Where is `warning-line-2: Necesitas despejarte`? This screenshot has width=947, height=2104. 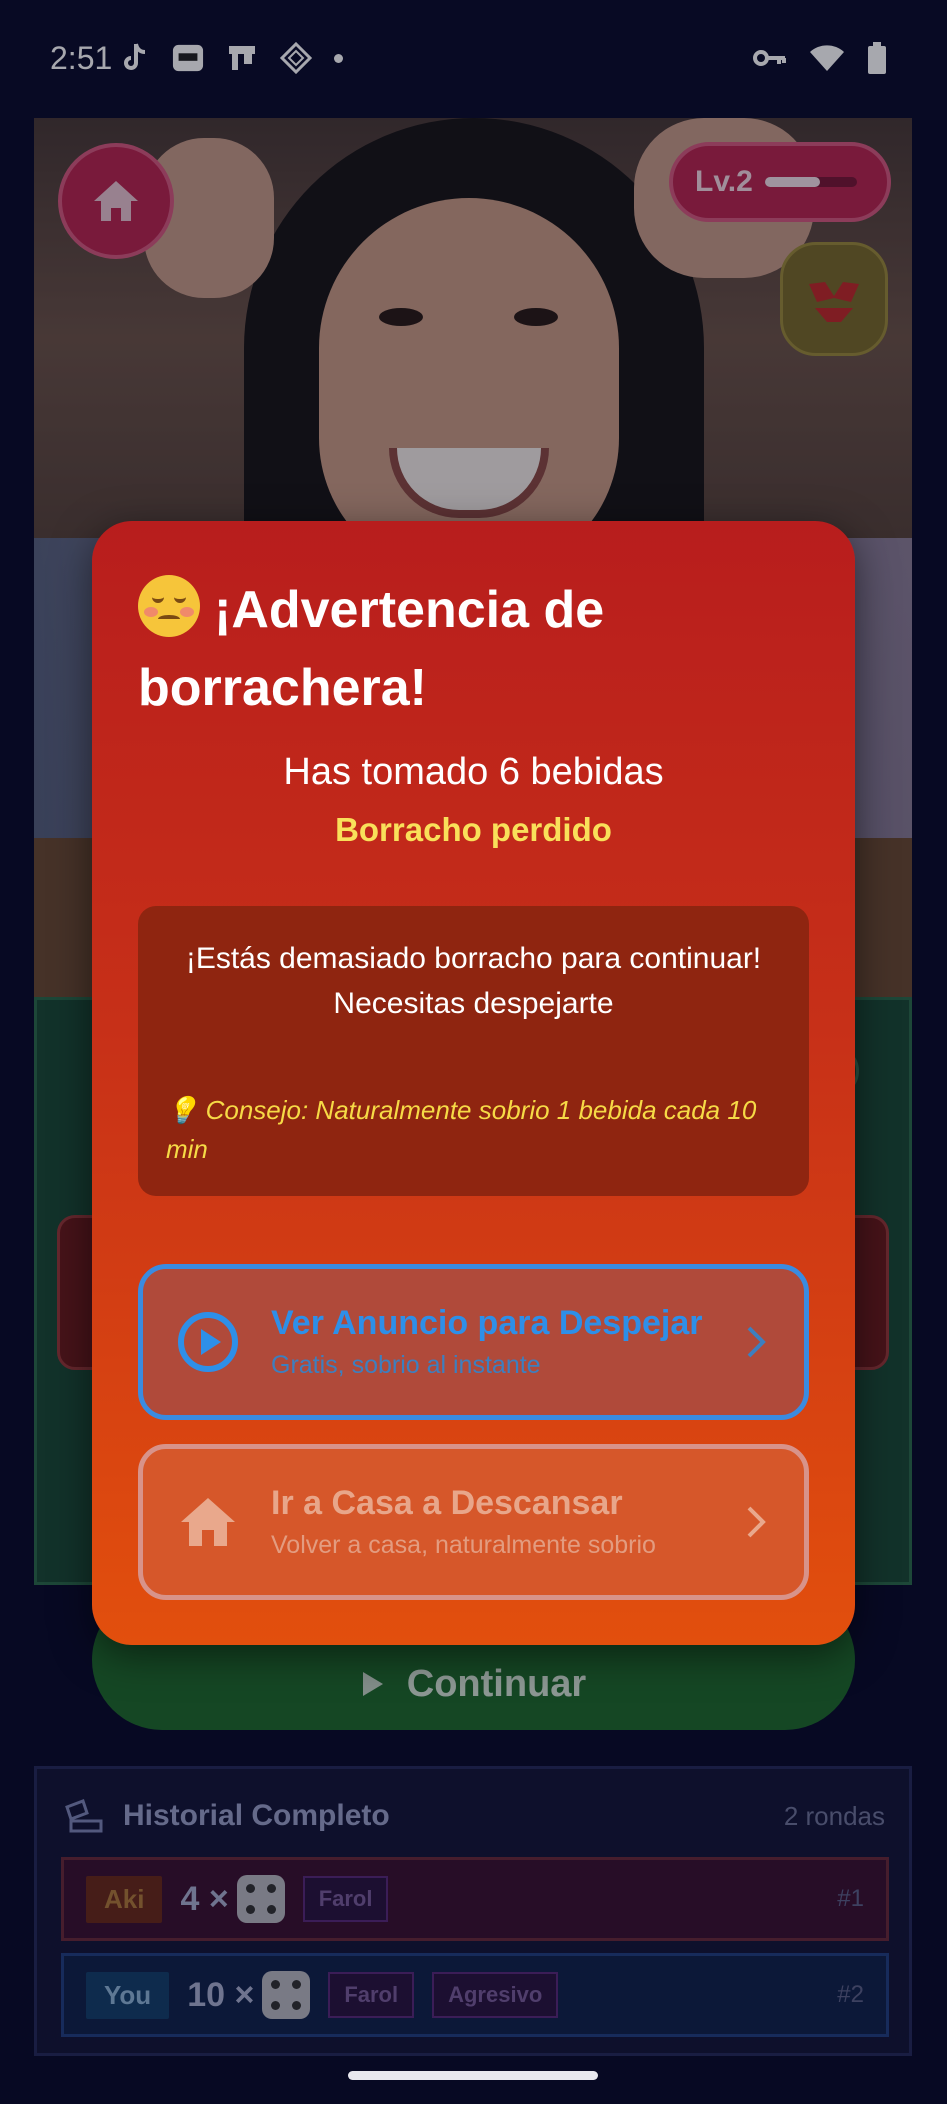
warning-line-2: Necesitas despejarte is located at coordinates (473, 1003).